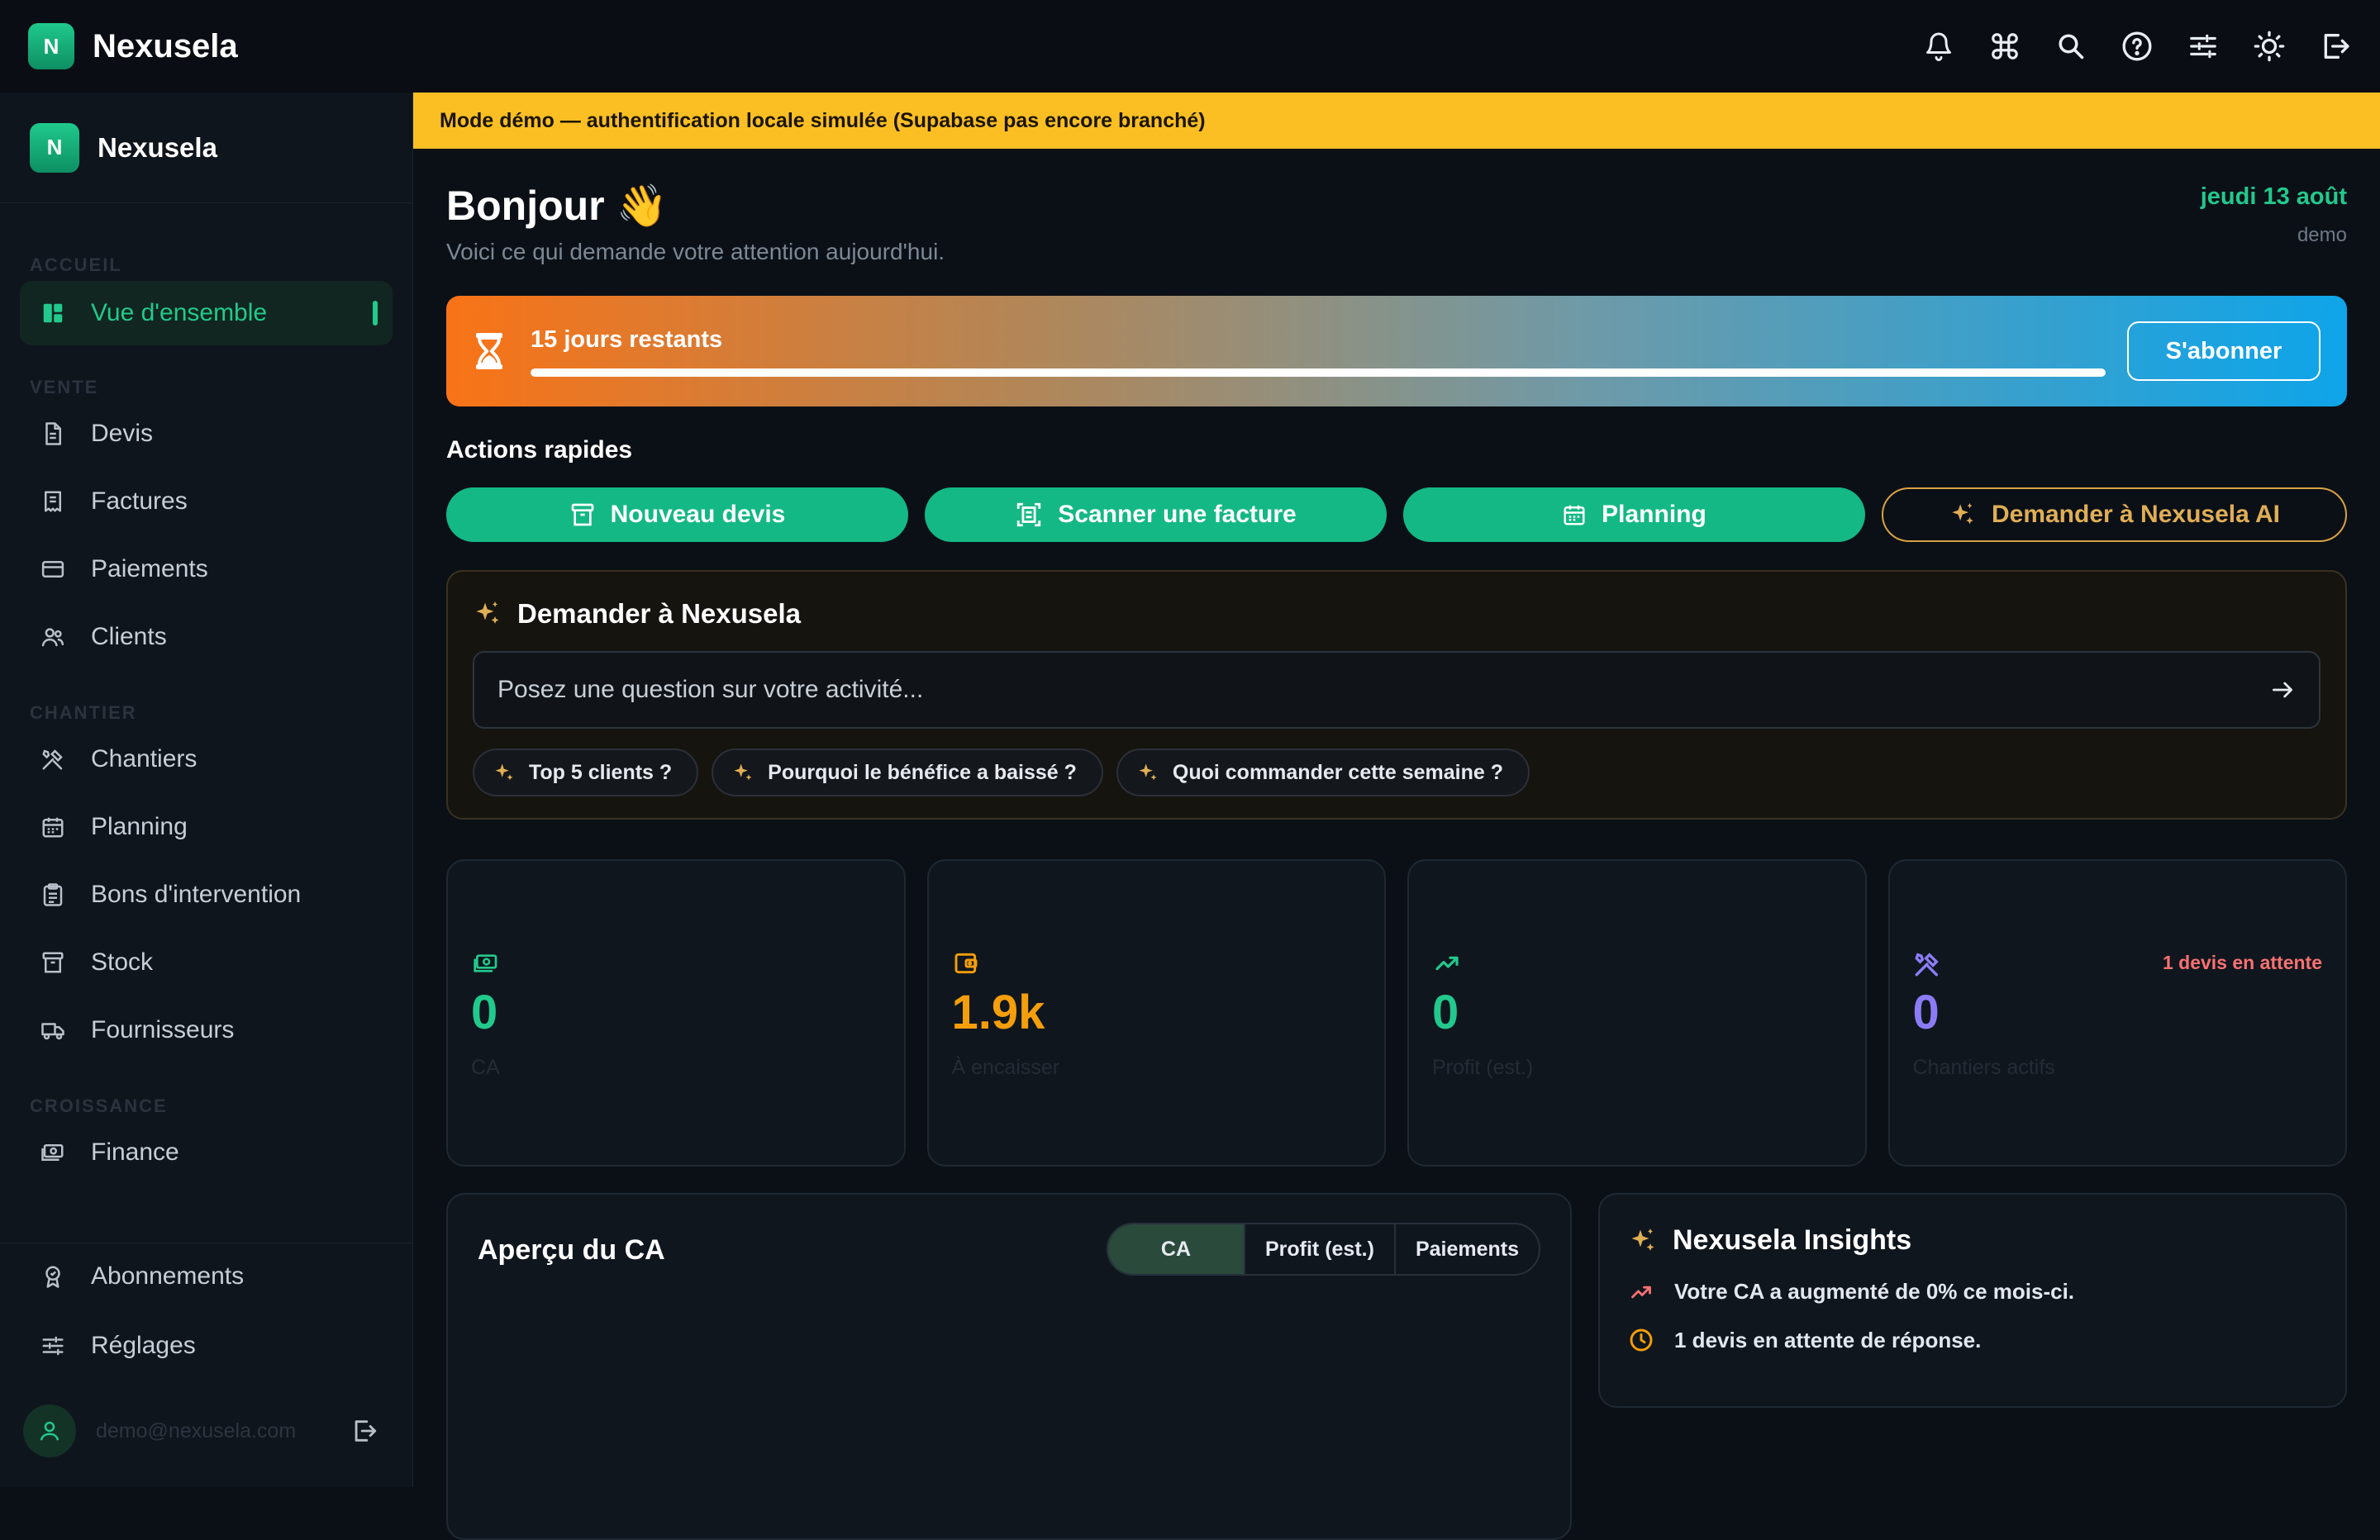 The height and width of the screenshot is (1540, 2380). I want to click on suggestion-label: Quoi commander cette semaine ?, so click(1338, 772).